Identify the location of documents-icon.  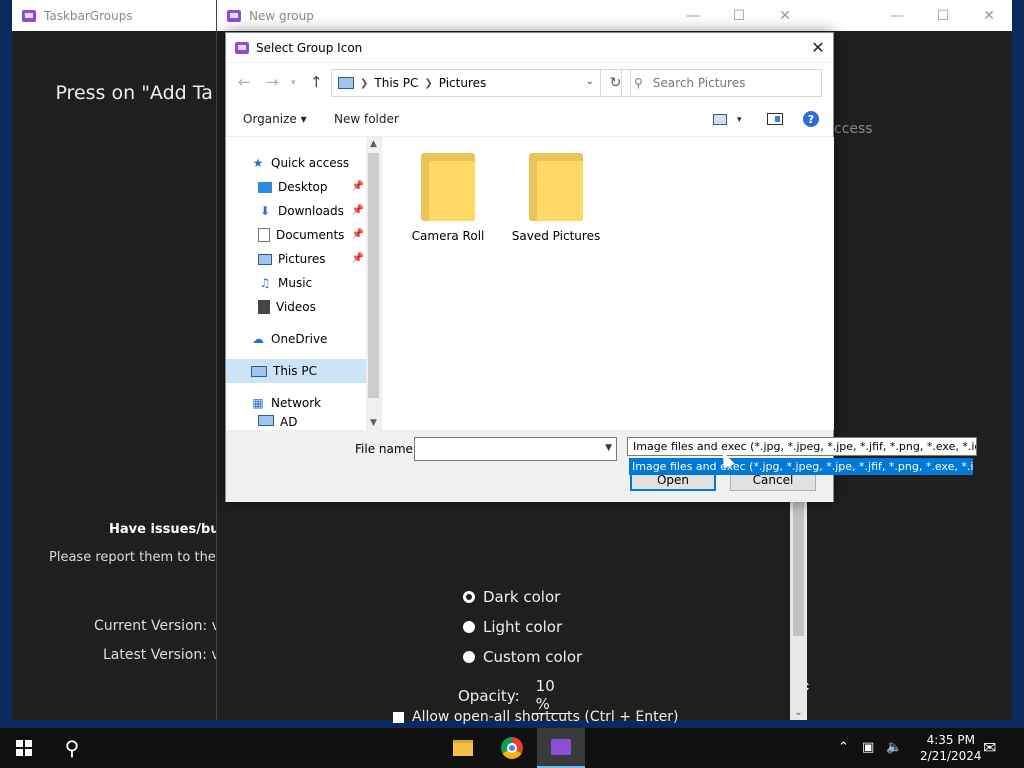
(264, 235).